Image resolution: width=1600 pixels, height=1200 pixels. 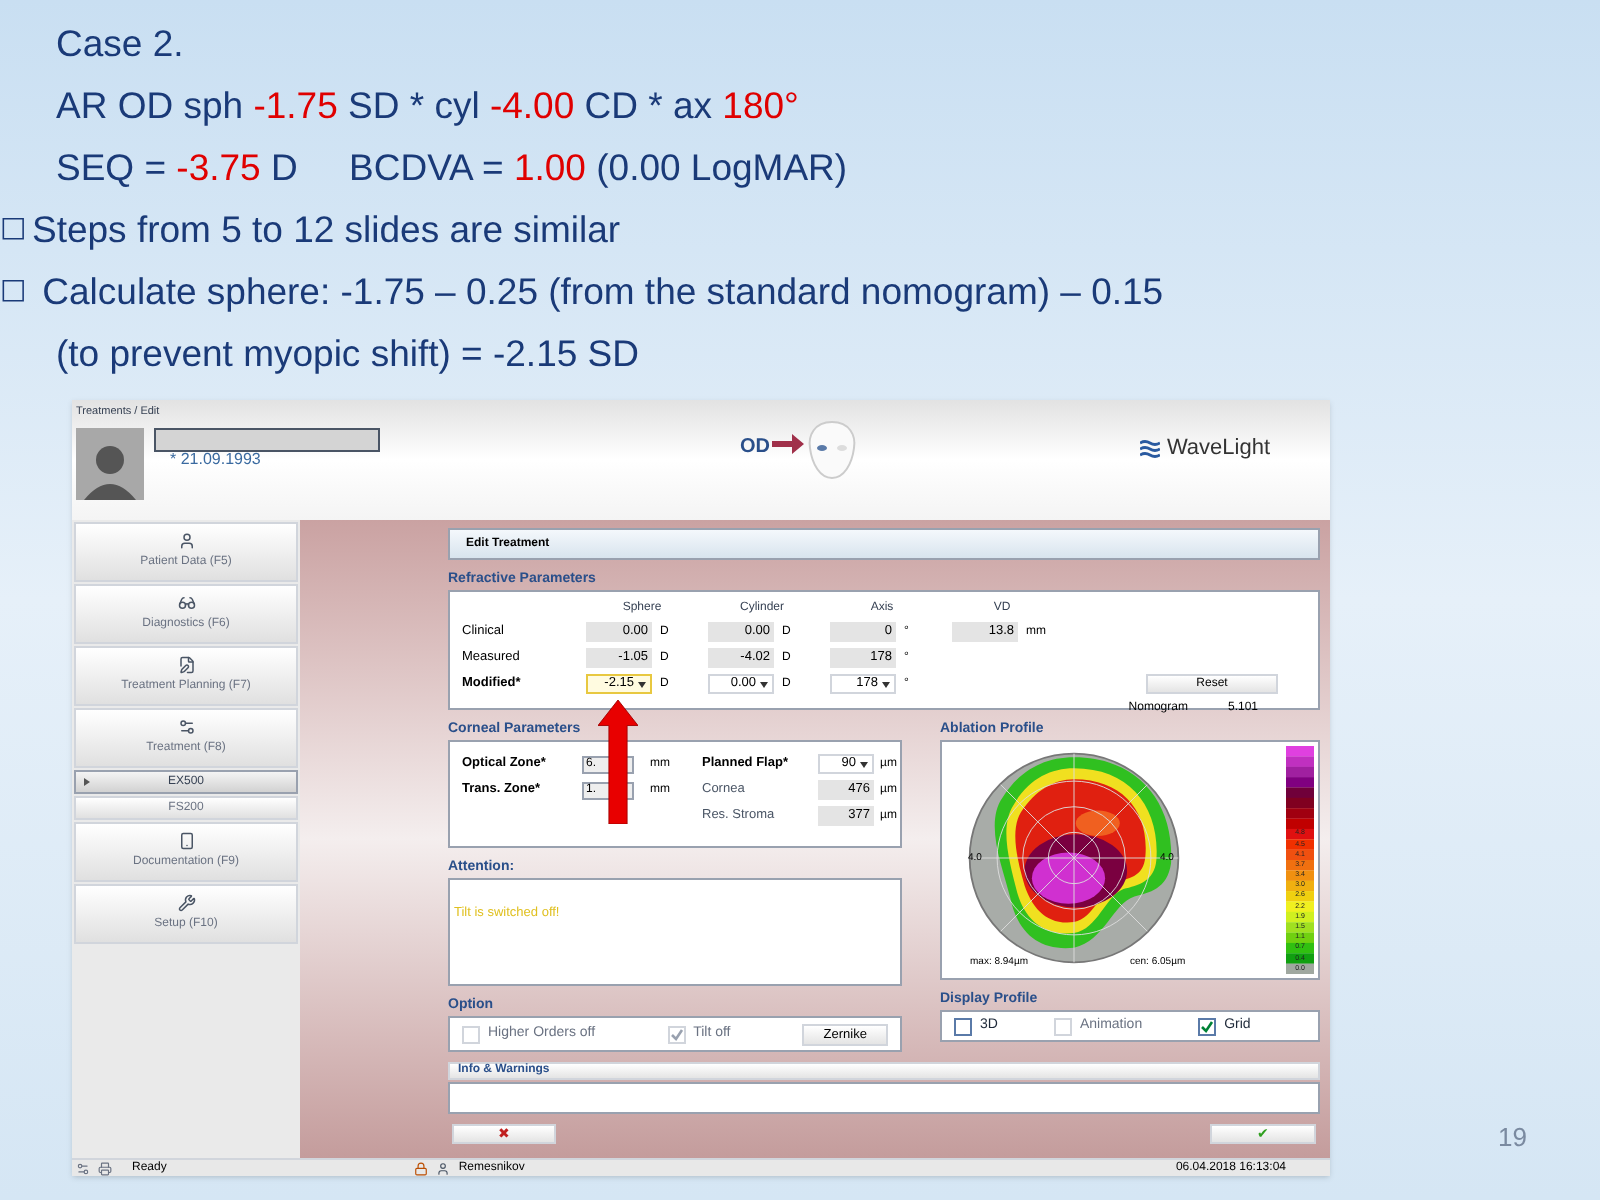 What do you see at coordinates (87, 782) in the screenshot?
I see `selection-marker-icon` at bounding box center [87, 782].